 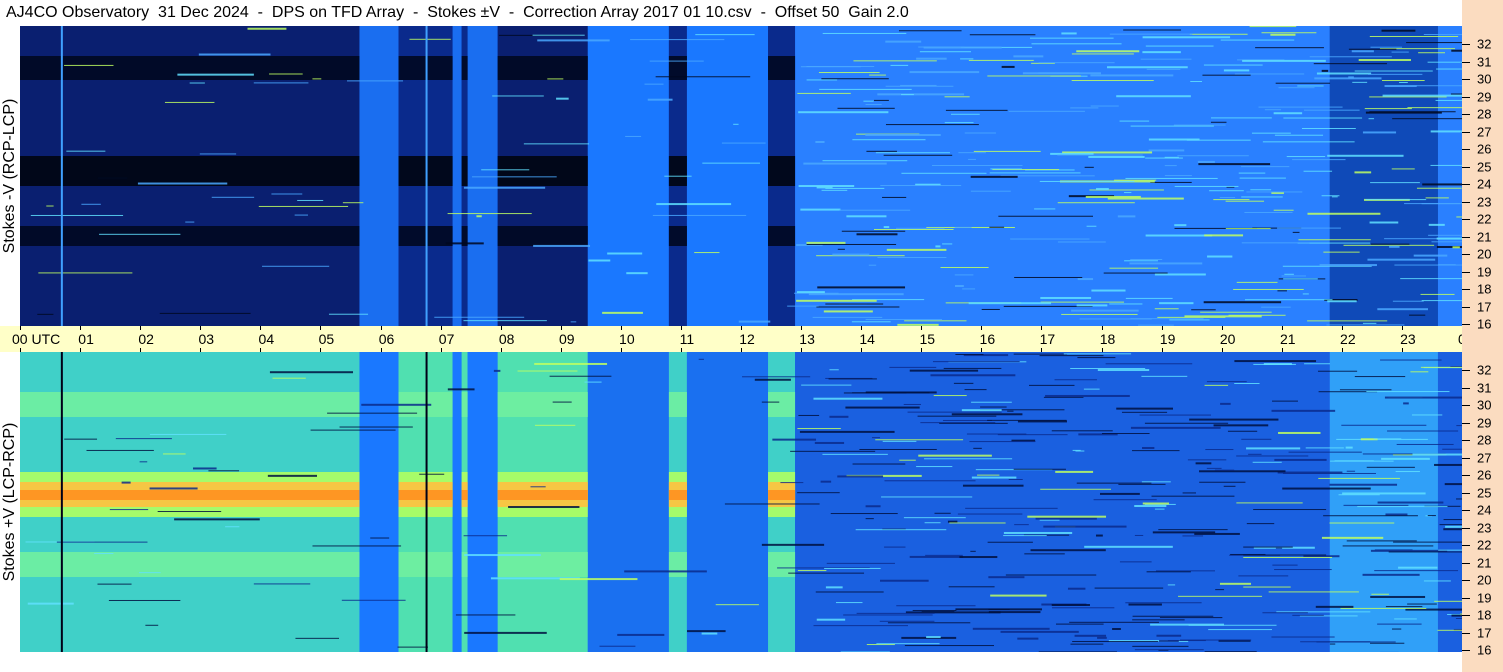 What do you see at coordinates (446, 339) in the screenshot?
I see `time-tick-label: 07` at bounding box center [446, 339].